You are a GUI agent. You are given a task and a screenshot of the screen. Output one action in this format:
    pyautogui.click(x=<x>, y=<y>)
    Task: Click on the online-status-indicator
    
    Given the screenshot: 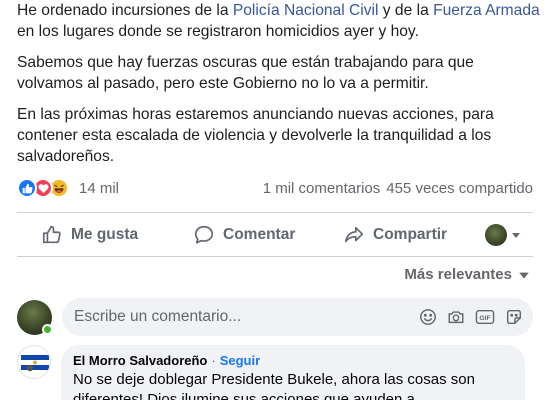 What is the action you would take?
    pyautogui.click(x=47, y=329)
    